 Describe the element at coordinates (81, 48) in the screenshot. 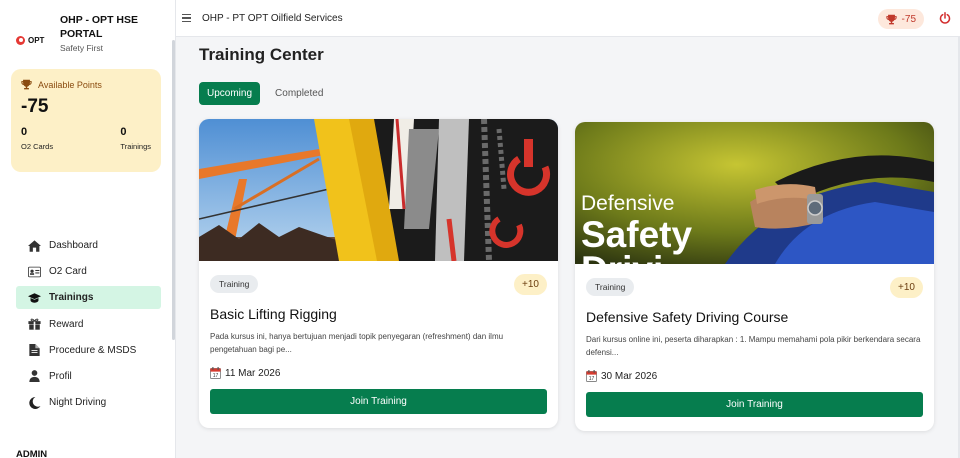

I see `brand-subtitle: Safety First` at that location.